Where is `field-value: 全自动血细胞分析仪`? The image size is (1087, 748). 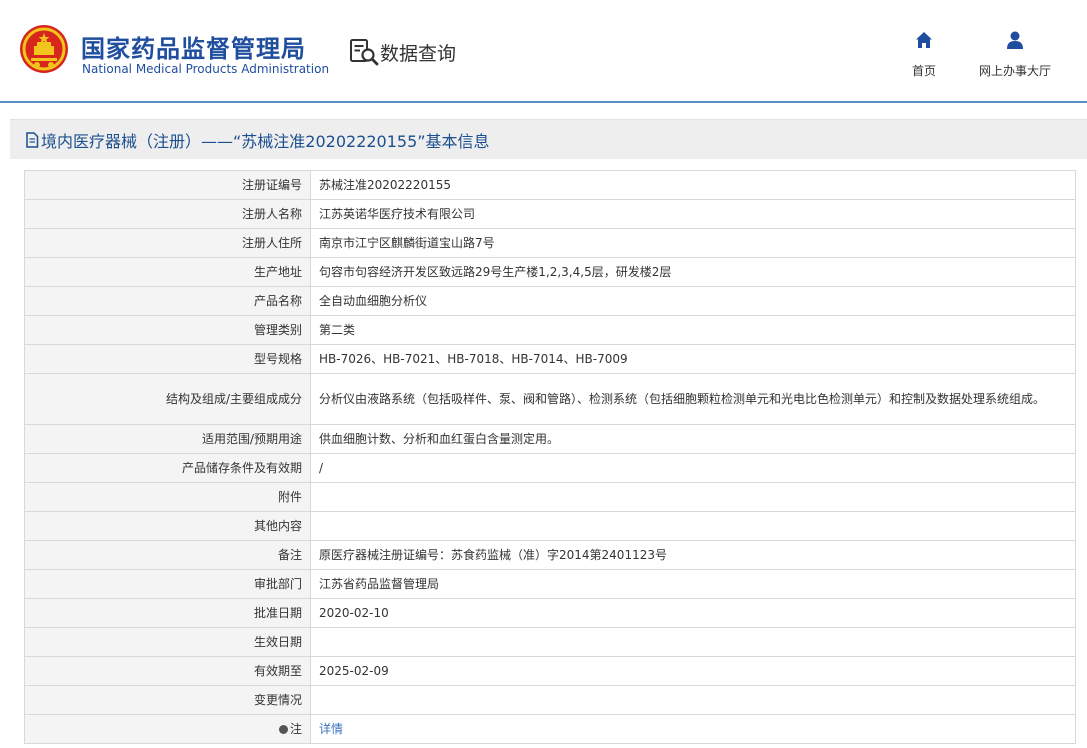
field-value: 全自动血细胞分析仪 is located at coordinates (693, 301).